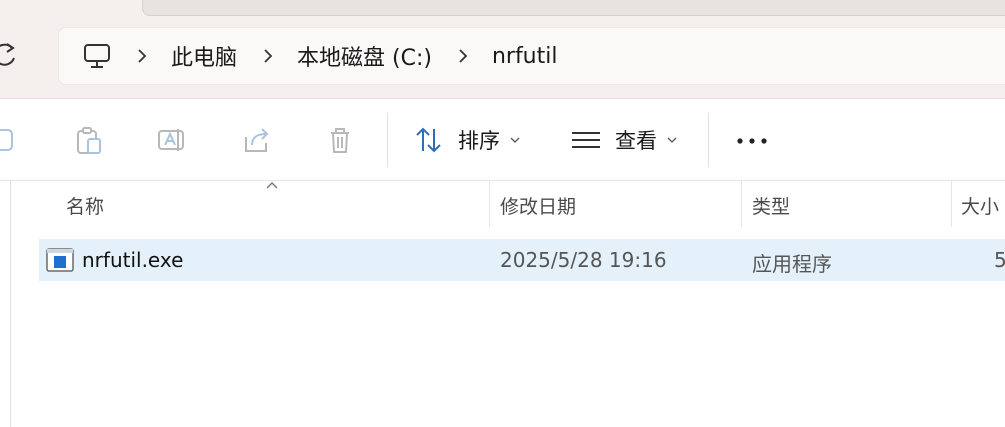 The width and height of the screenshot is (1005, 427). I want to click on column-header-date-modified: 修改日期, so click(538, 205).